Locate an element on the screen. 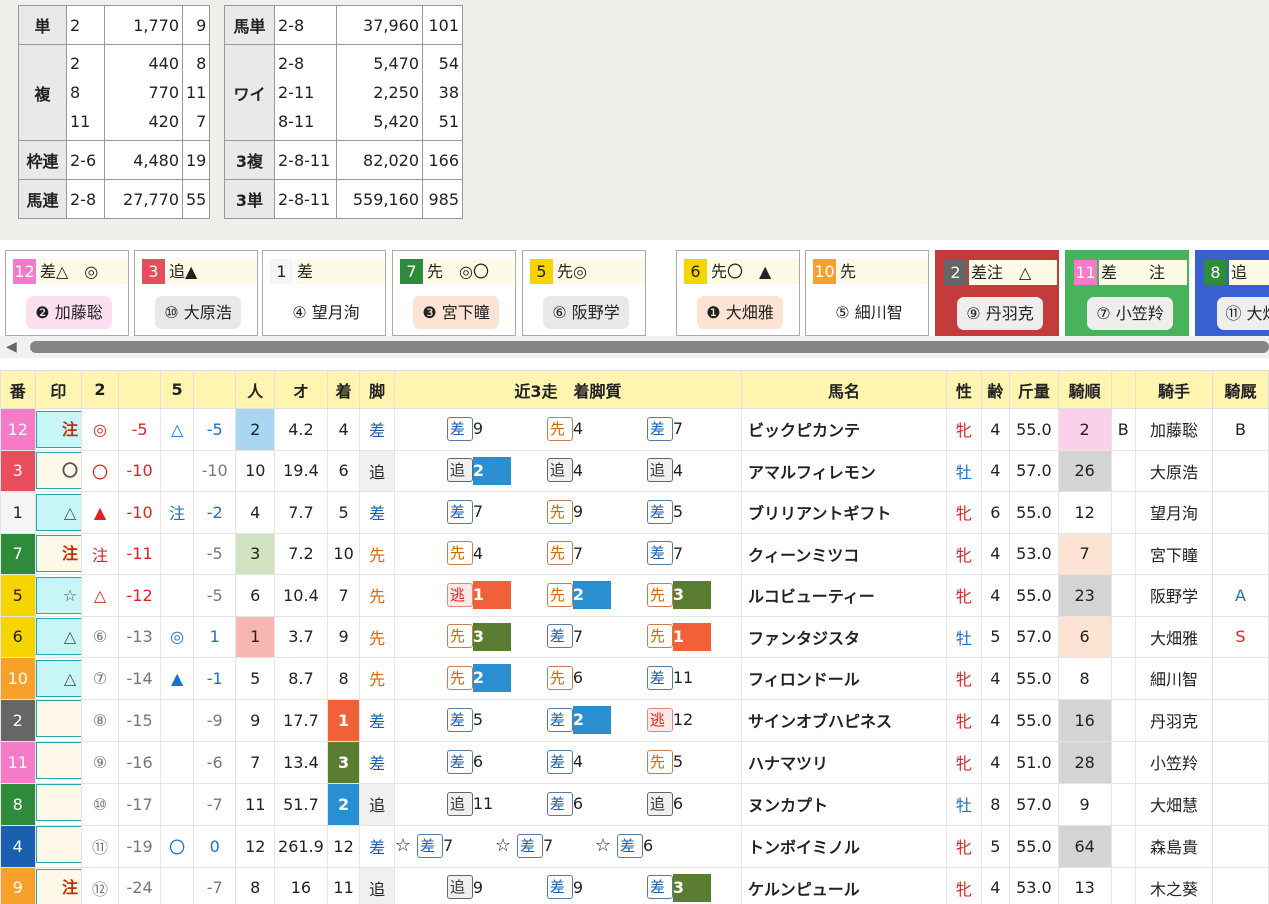 This screenshot has width=1269, height=904. leg-type: 追 is located at coordinates (377, 885).